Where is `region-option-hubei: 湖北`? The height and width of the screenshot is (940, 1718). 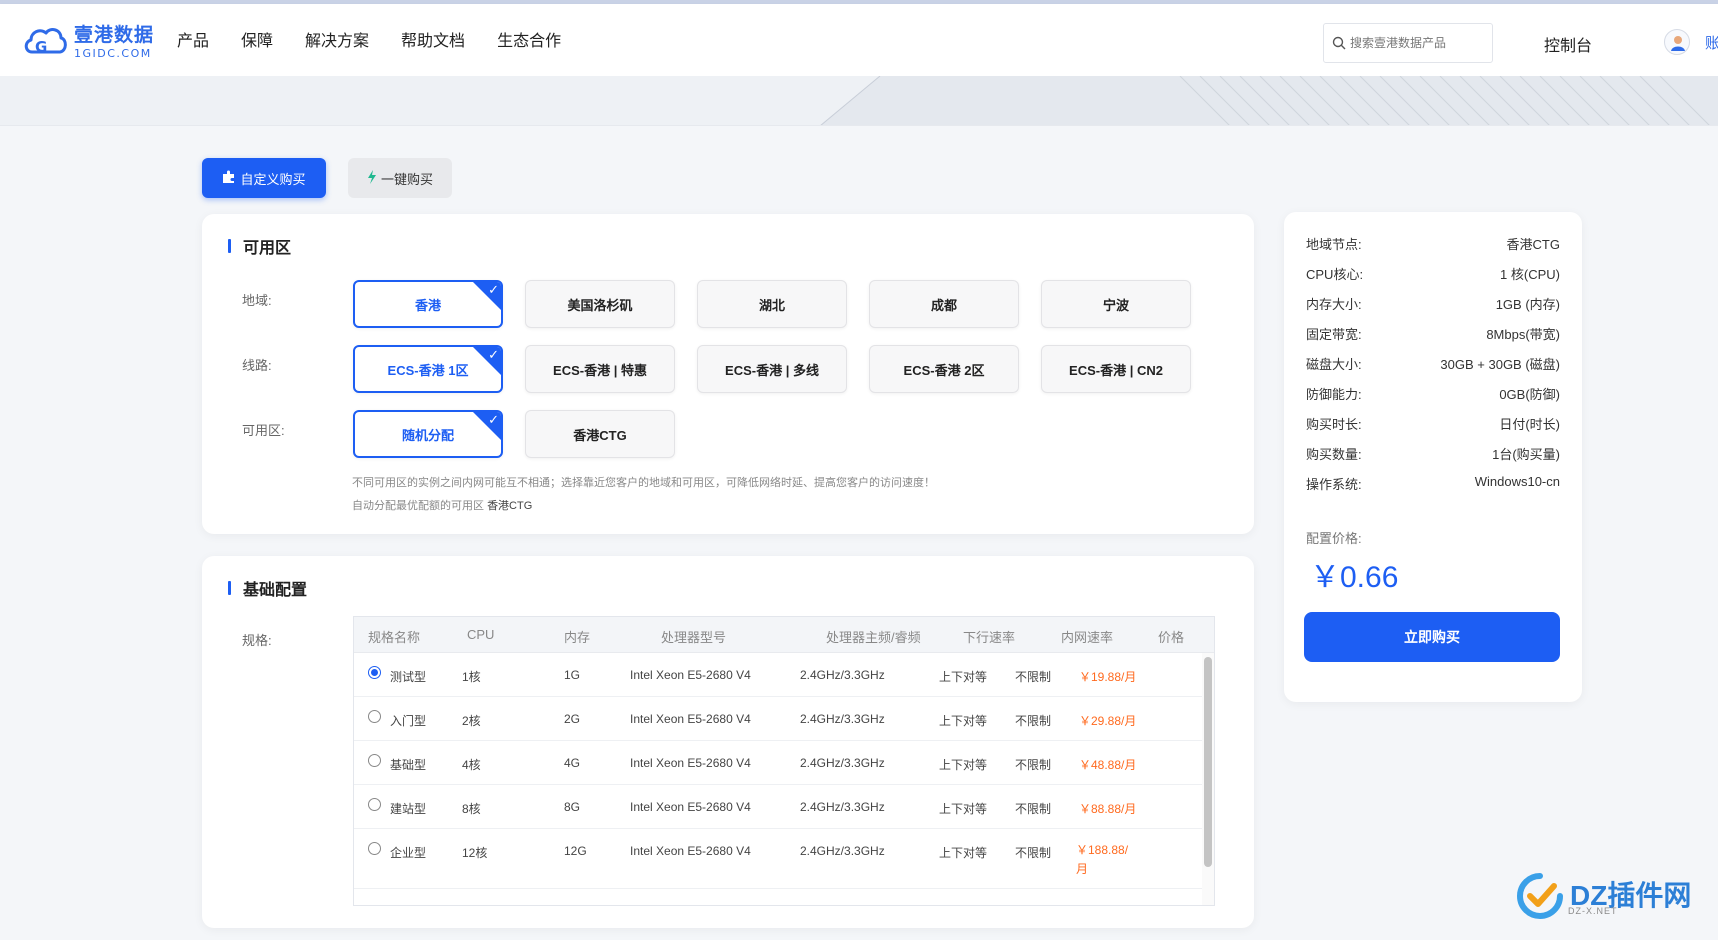
region-option-hubei: 湖北 is located at coordinates (772, 304).